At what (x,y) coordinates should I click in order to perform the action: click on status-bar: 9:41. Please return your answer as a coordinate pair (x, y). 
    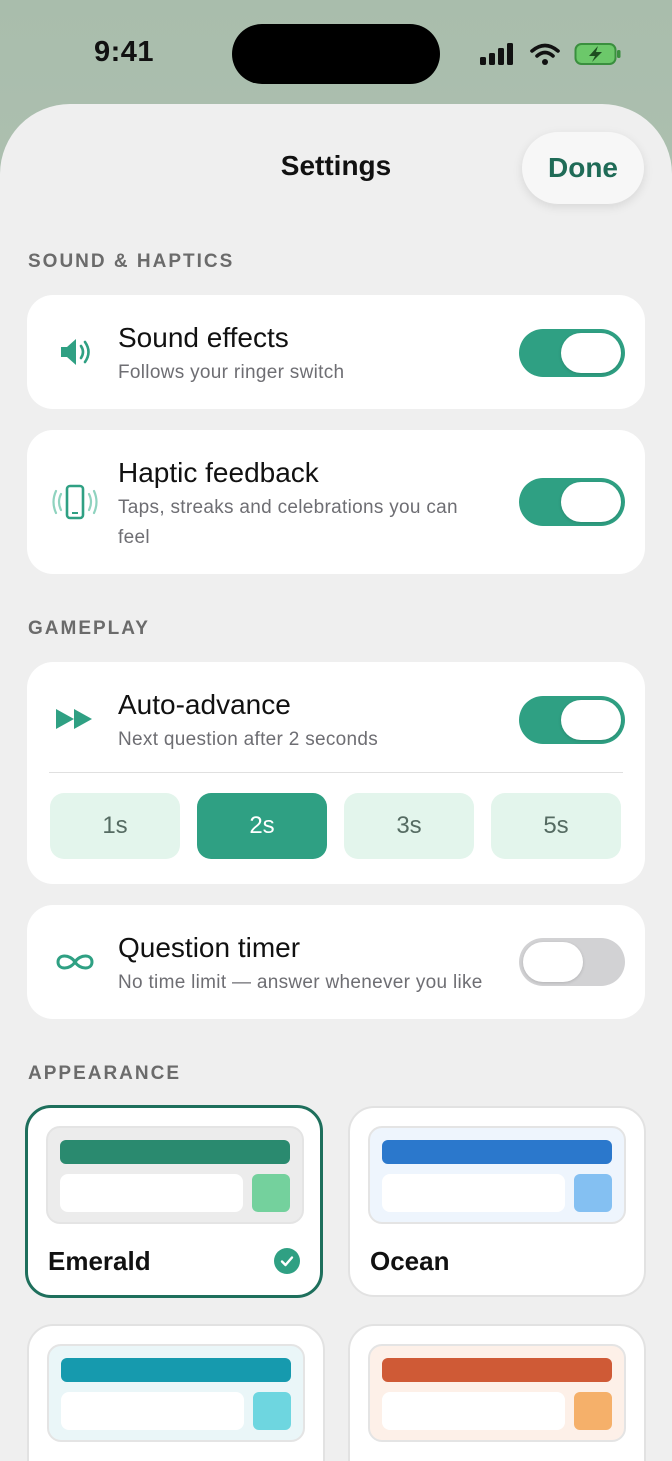
    Looking at the image, I should click on (336, 52).